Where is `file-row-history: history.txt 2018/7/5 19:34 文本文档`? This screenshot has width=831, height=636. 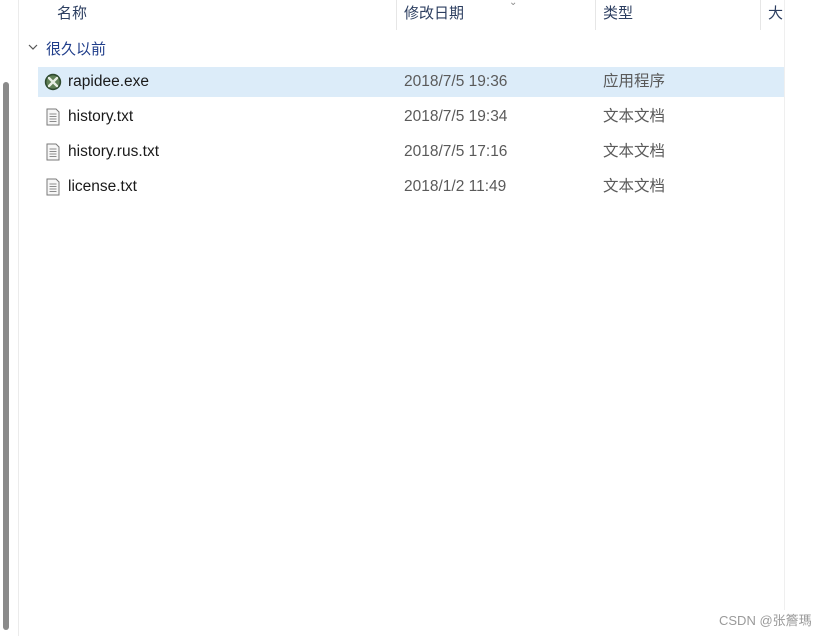
file-row-history: history.txt 2018/7/5 19:34 文本文档 is located at coordinates (411, 117).